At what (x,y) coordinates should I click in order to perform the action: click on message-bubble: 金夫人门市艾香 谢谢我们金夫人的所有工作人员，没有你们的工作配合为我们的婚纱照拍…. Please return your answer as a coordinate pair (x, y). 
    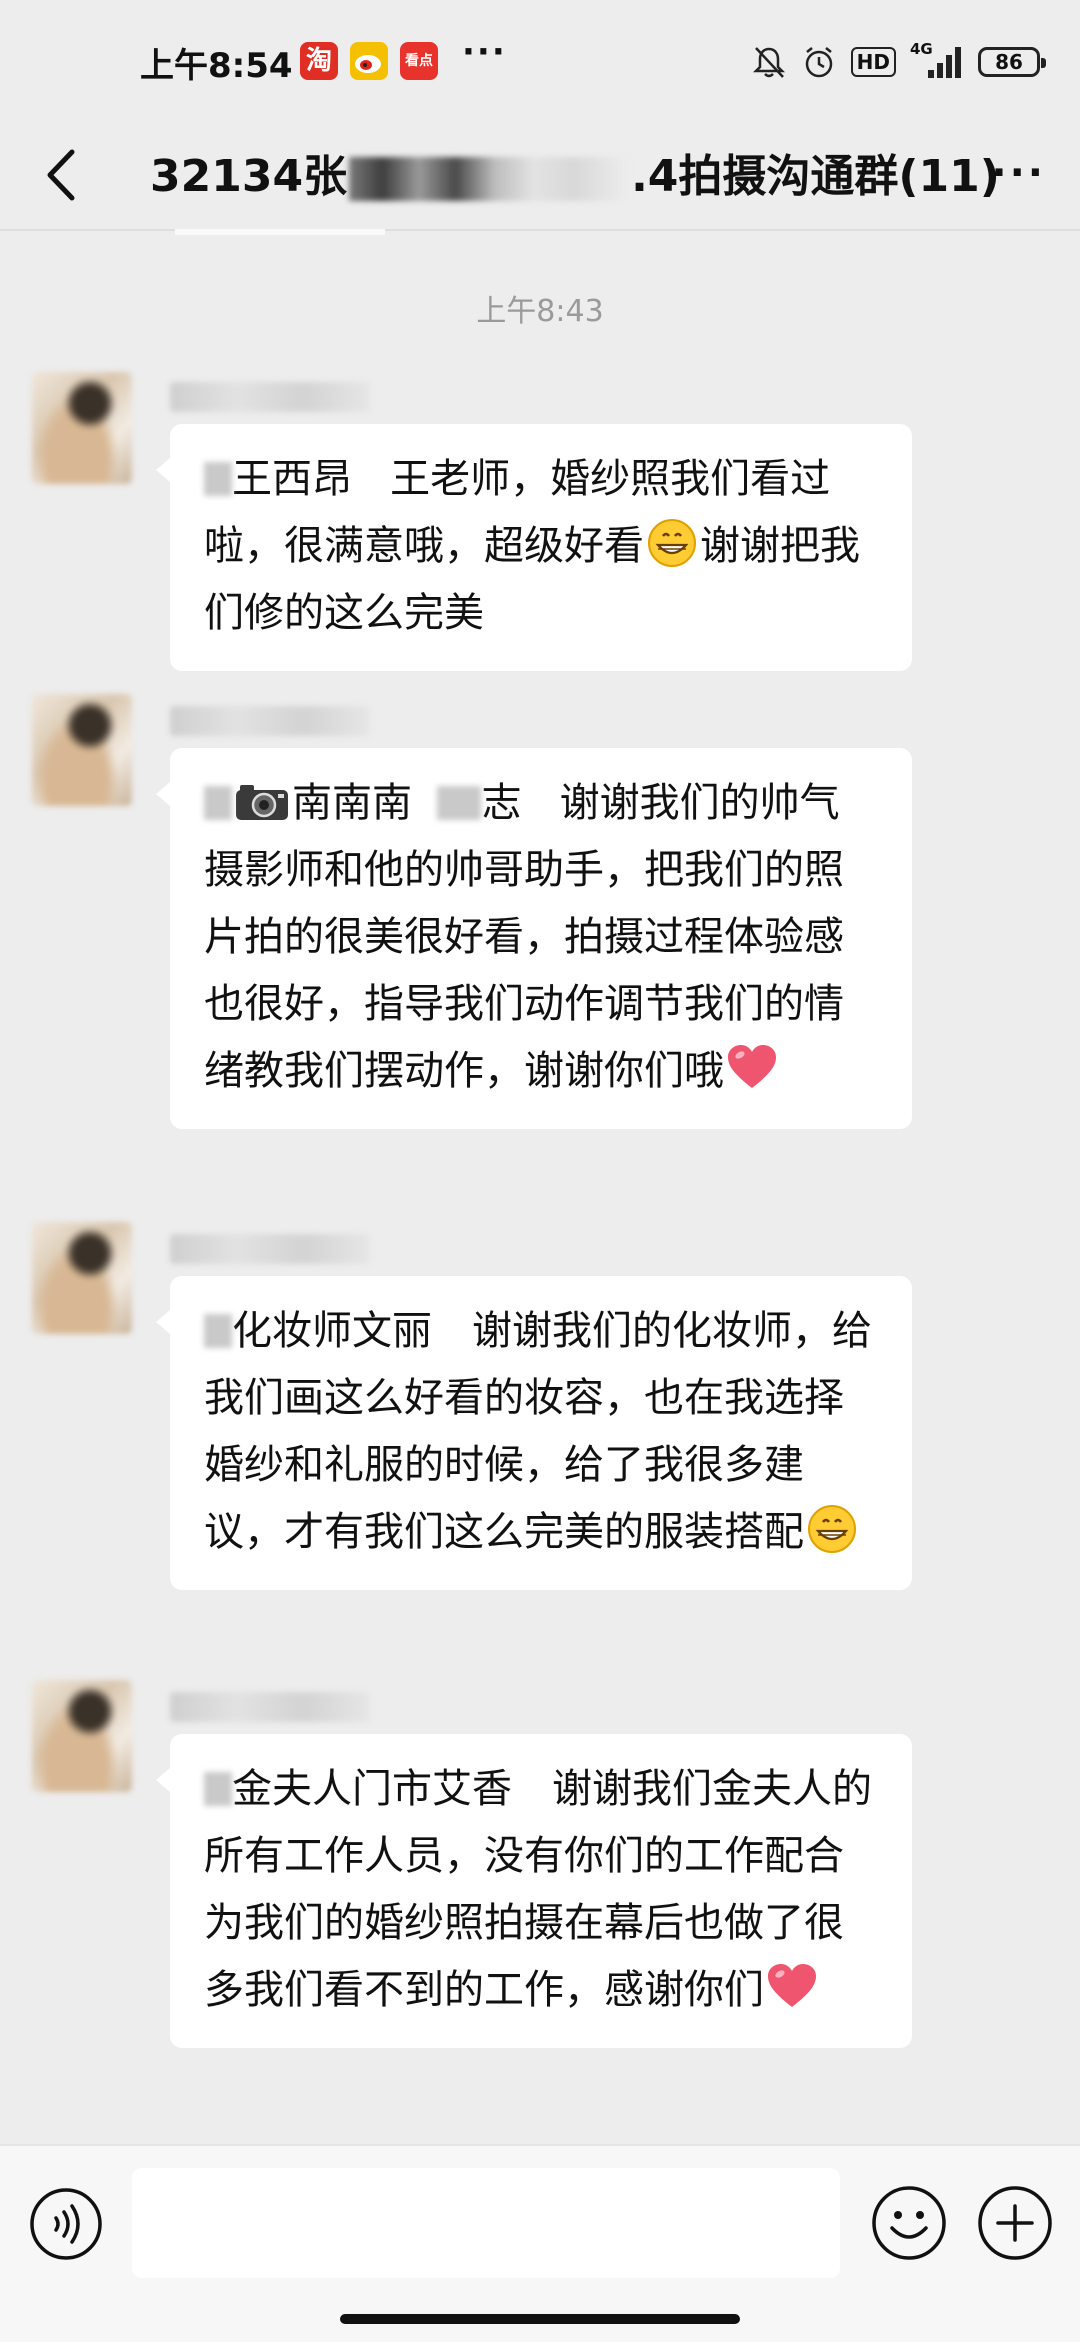
    Looking at the image, I should click on (534, 1891).